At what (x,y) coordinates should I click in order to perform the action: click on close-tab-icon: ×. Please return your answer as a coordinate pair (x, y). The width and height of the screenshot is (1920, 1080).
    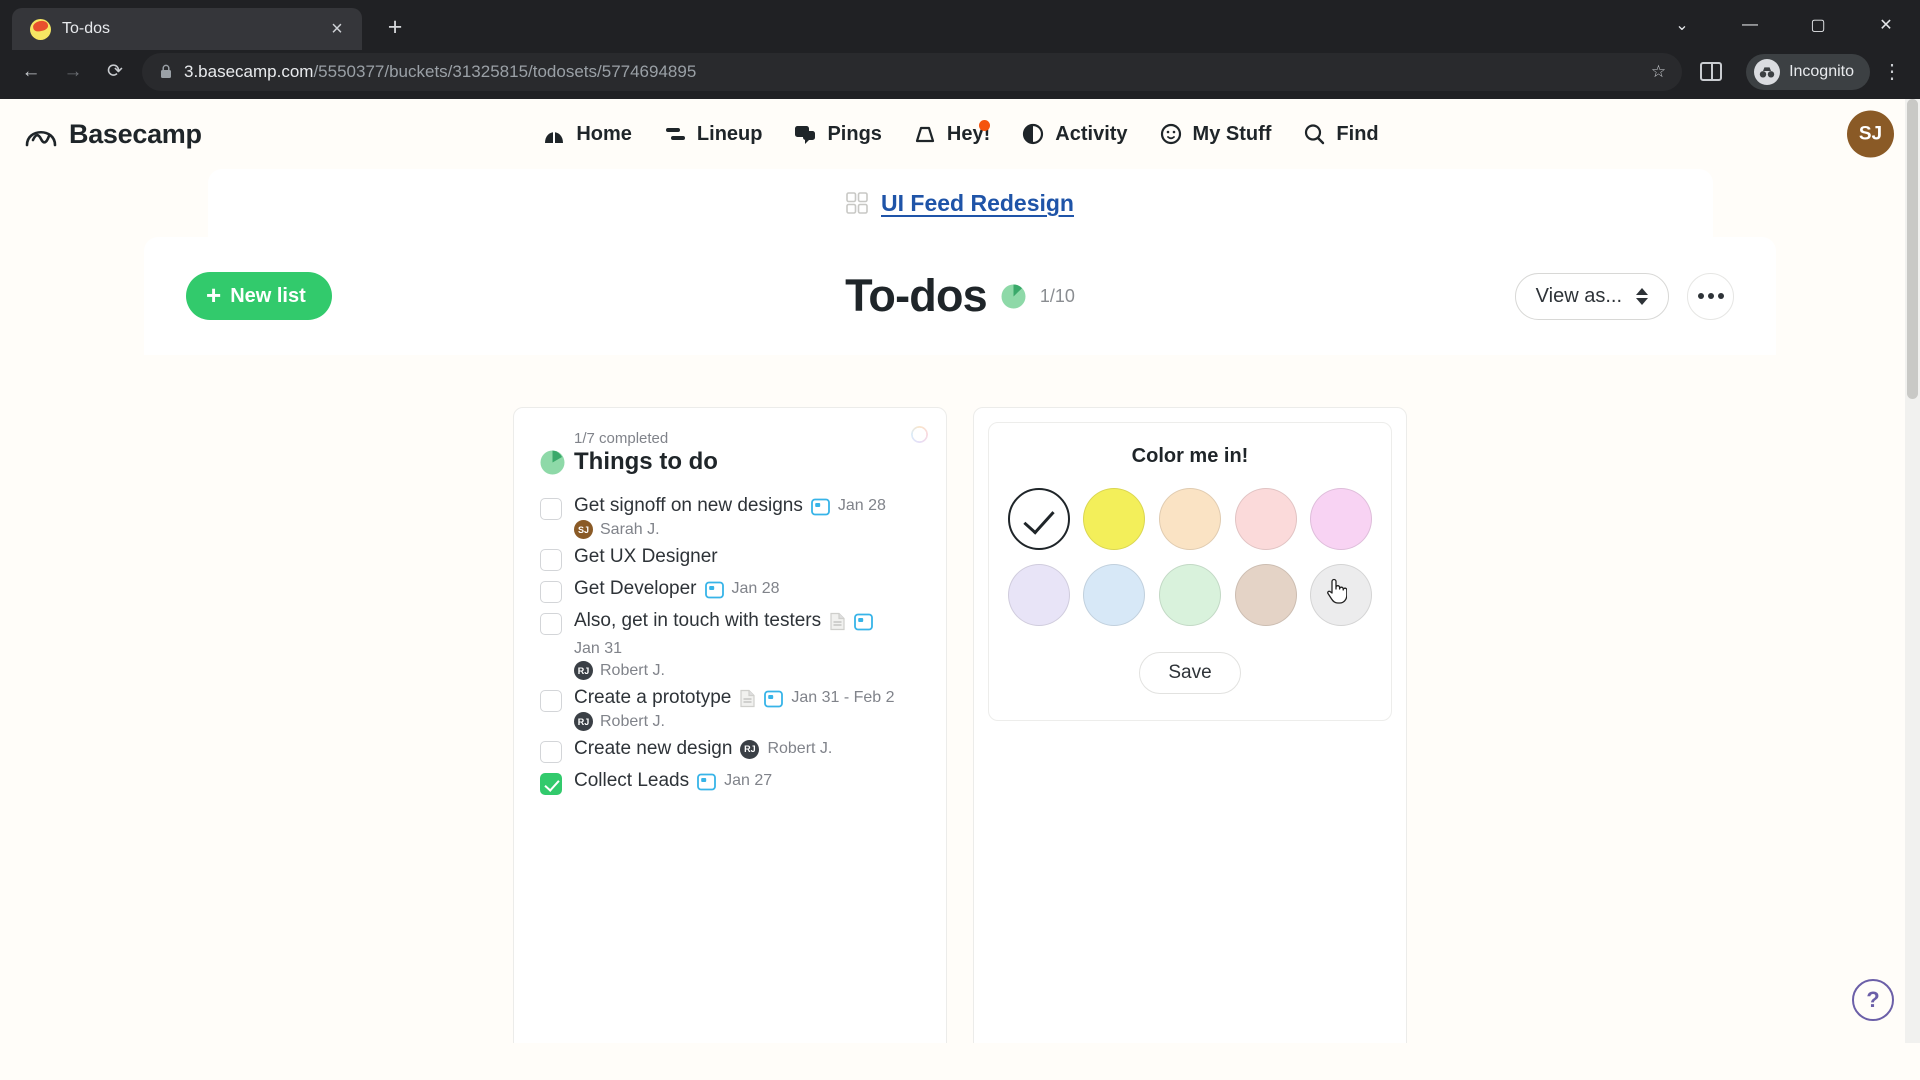
    Looking at the image, I should click on (337, 29).